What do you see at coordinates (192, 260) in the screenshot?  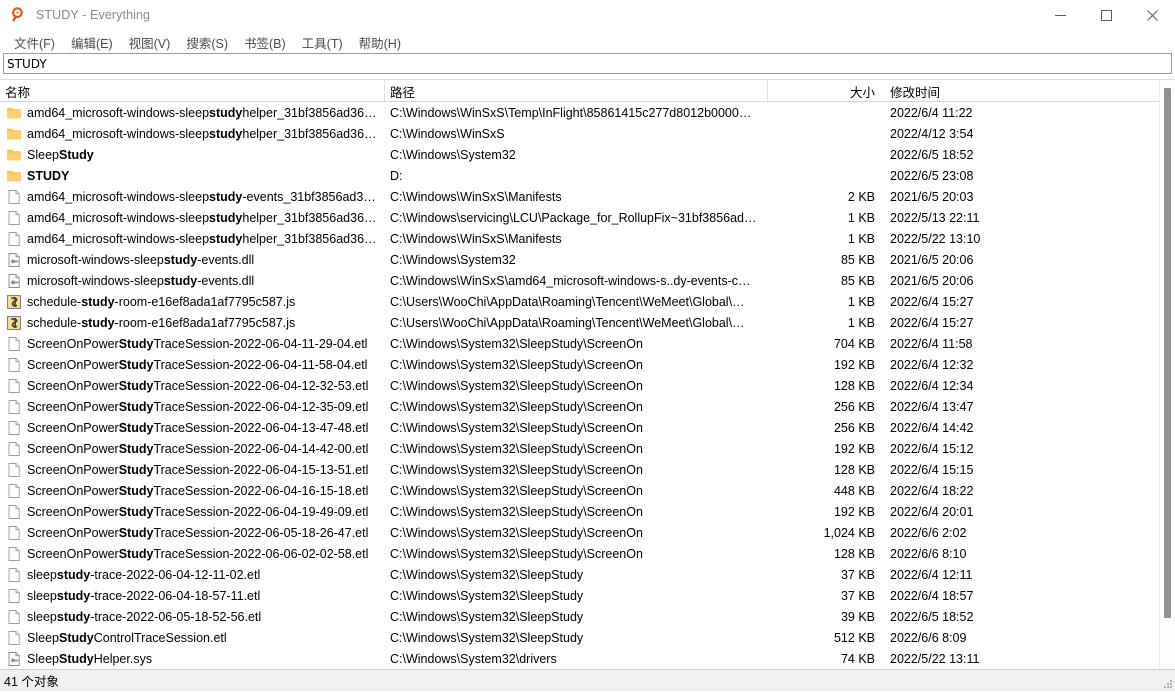 I see `cell-name: microsoft-windows-sleepstudy-events.dll` at bounding box center [192, 260].